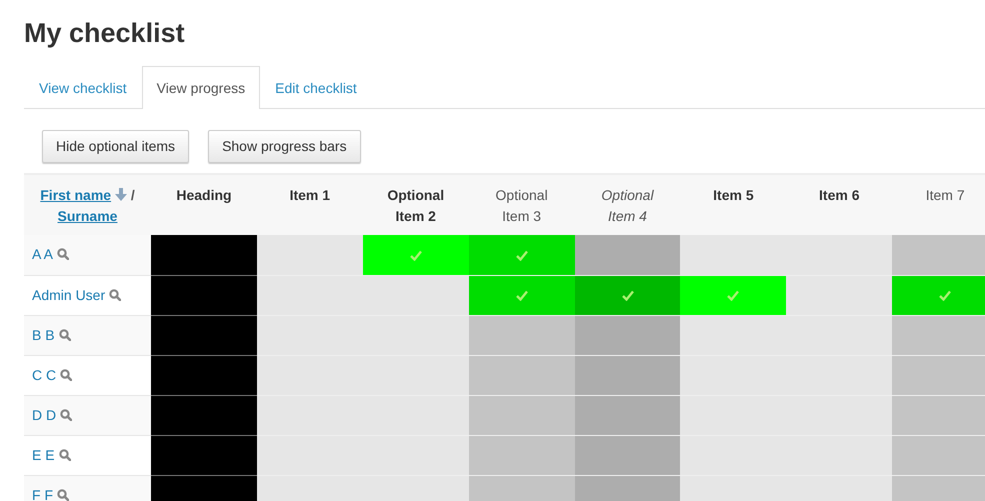 This screenshot has height=501, width=985. Describe the element at coordinates (415, 205) in the screenshot. I see `column-header: Optional Item 2` at that location.